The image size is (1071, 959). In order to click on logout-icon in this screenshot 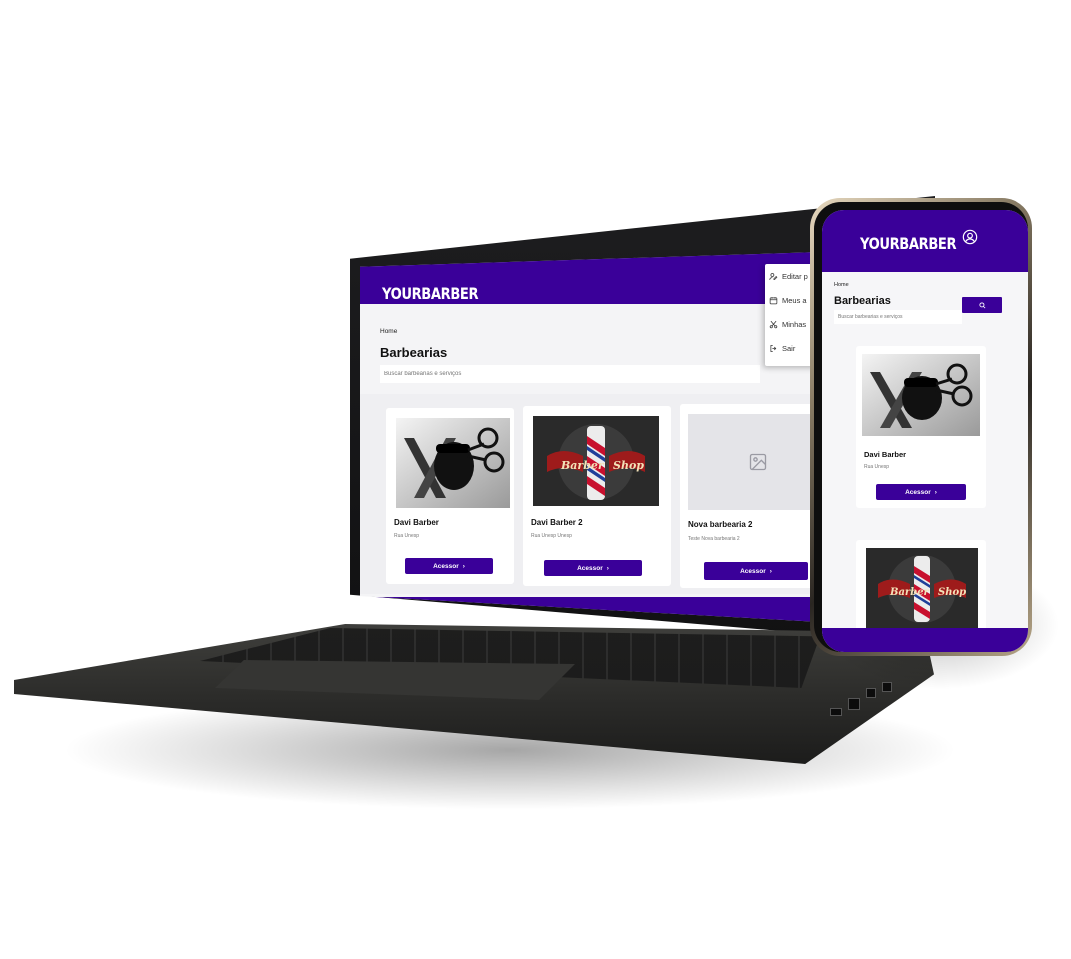, I will do `click(773, 348)`.